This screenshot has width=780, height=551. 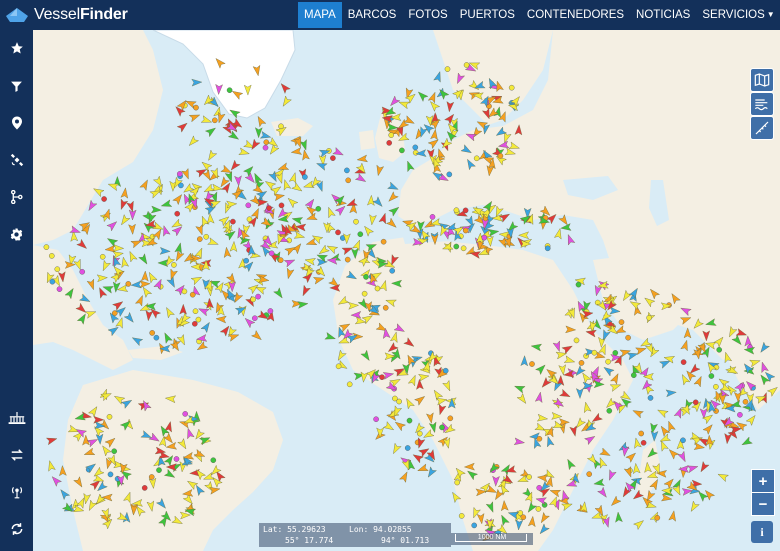 What do you see at coordinates (738, 15) in the screenshot?
I see `nav-item-servicios: SERVICIOS ▼` at bounding box center [738, 15].